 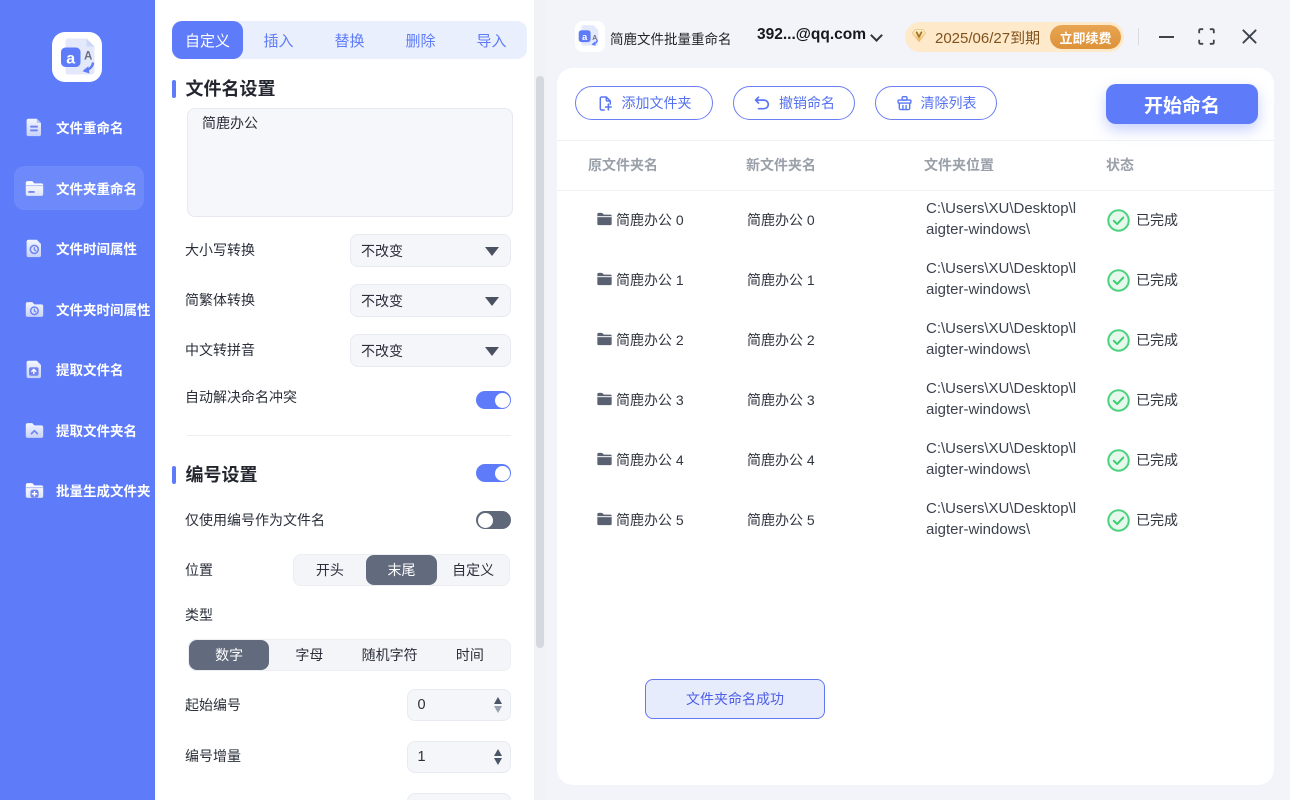 What do you see at coordinates (88, 57) in the screenshot?
I see `svg-text: A` at bounding box center [88, 57].